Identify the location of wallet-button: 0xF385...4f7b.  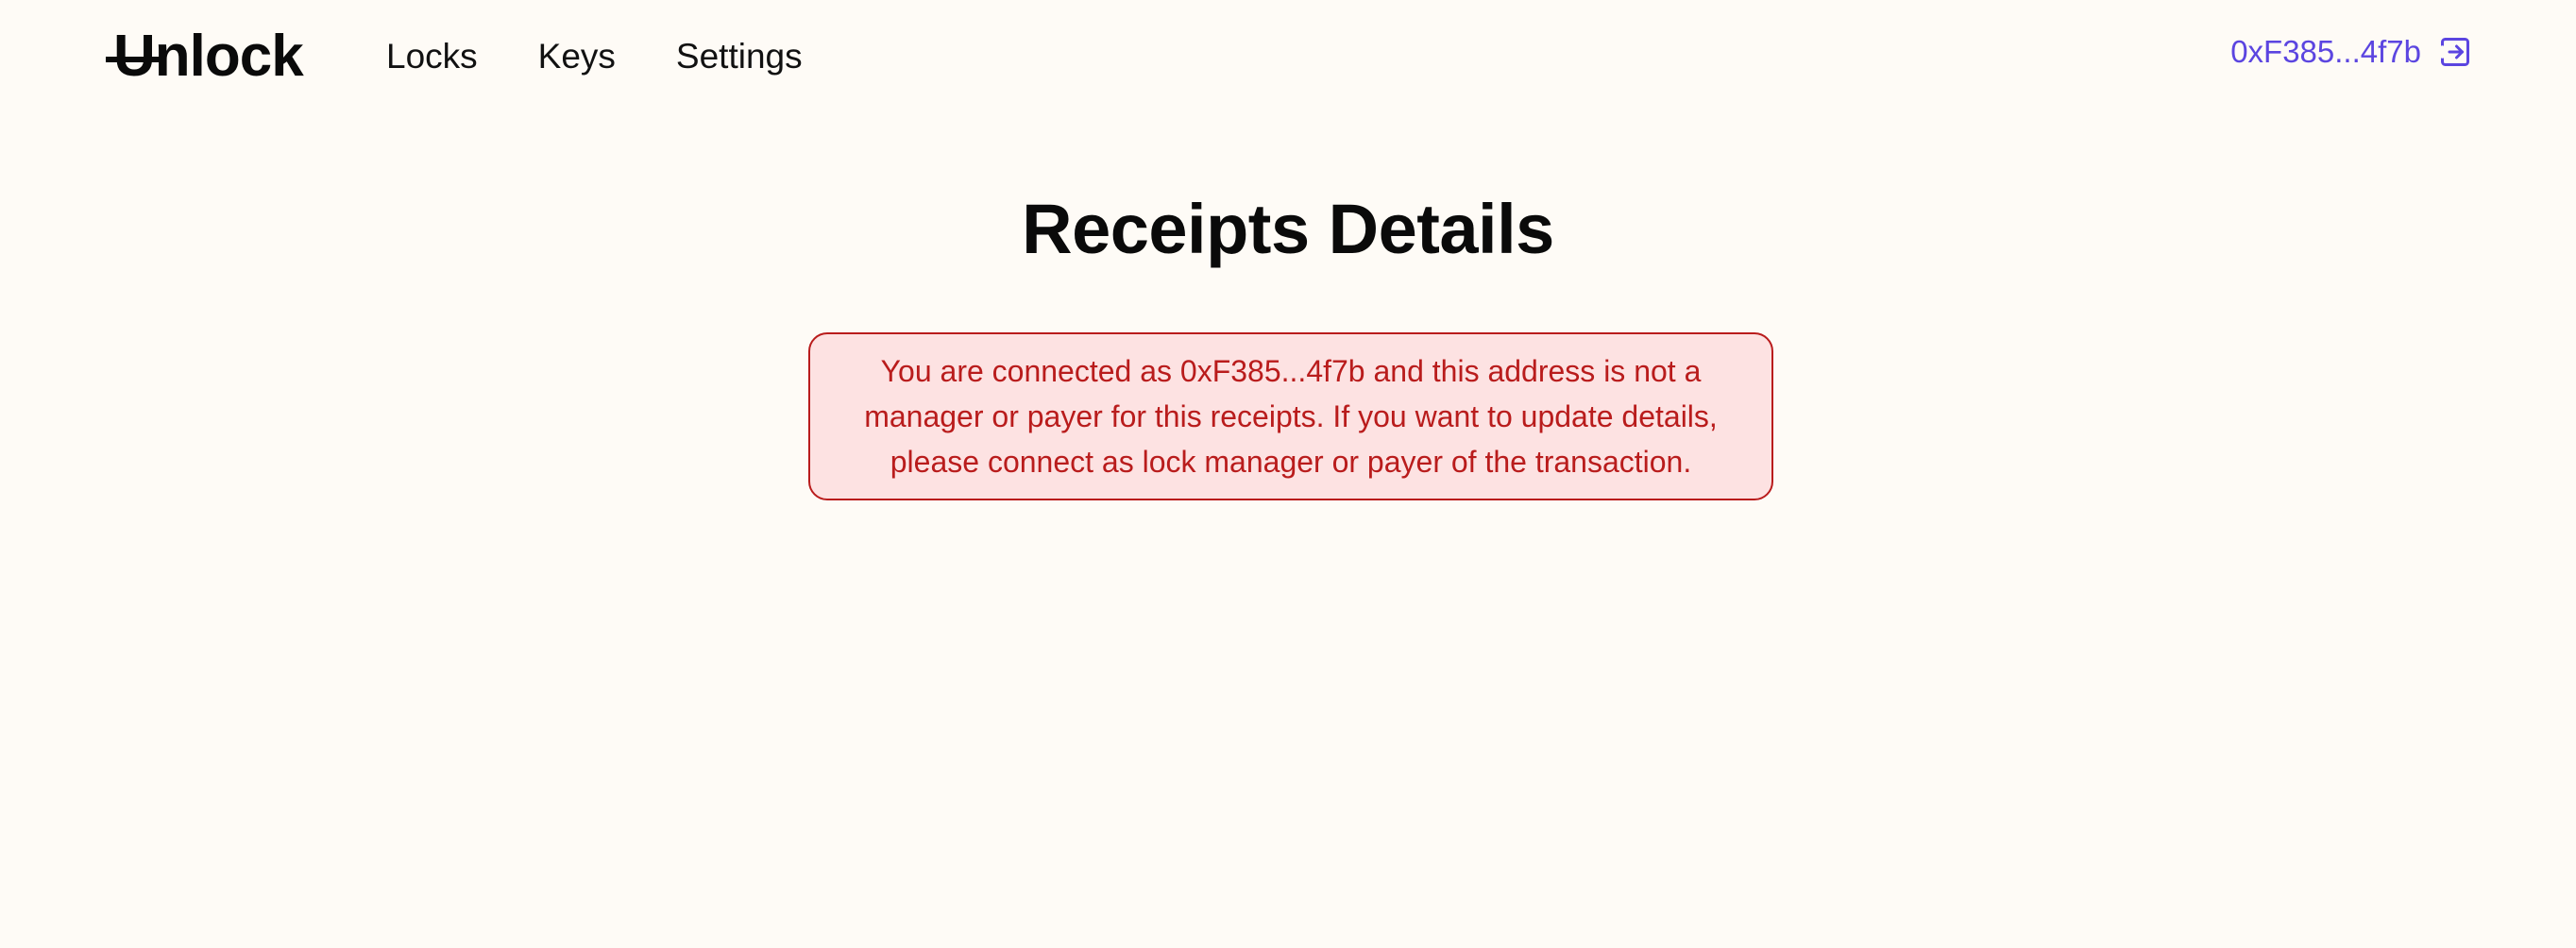
(2351, 52).